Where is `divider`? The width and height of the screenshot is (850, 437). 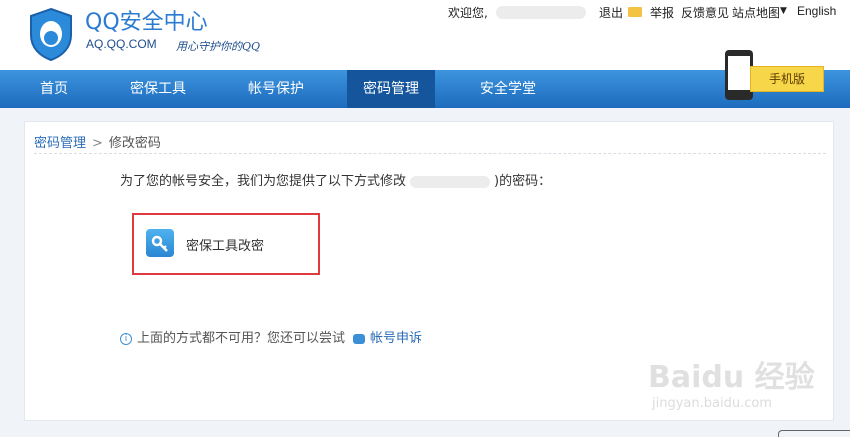 divider is located at coordinates (430, 153).